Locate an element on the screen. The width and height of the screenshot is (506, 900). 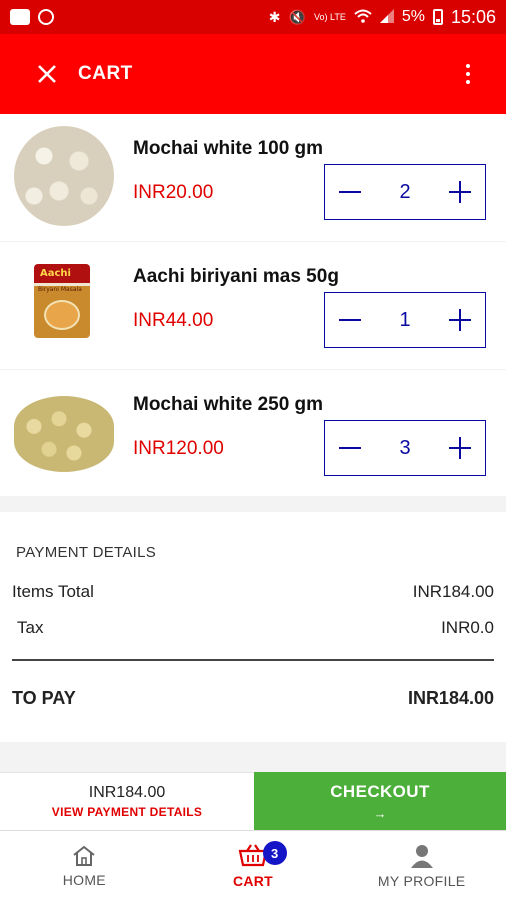
packet-brand: Aachi is located at coordinates (55, 273).